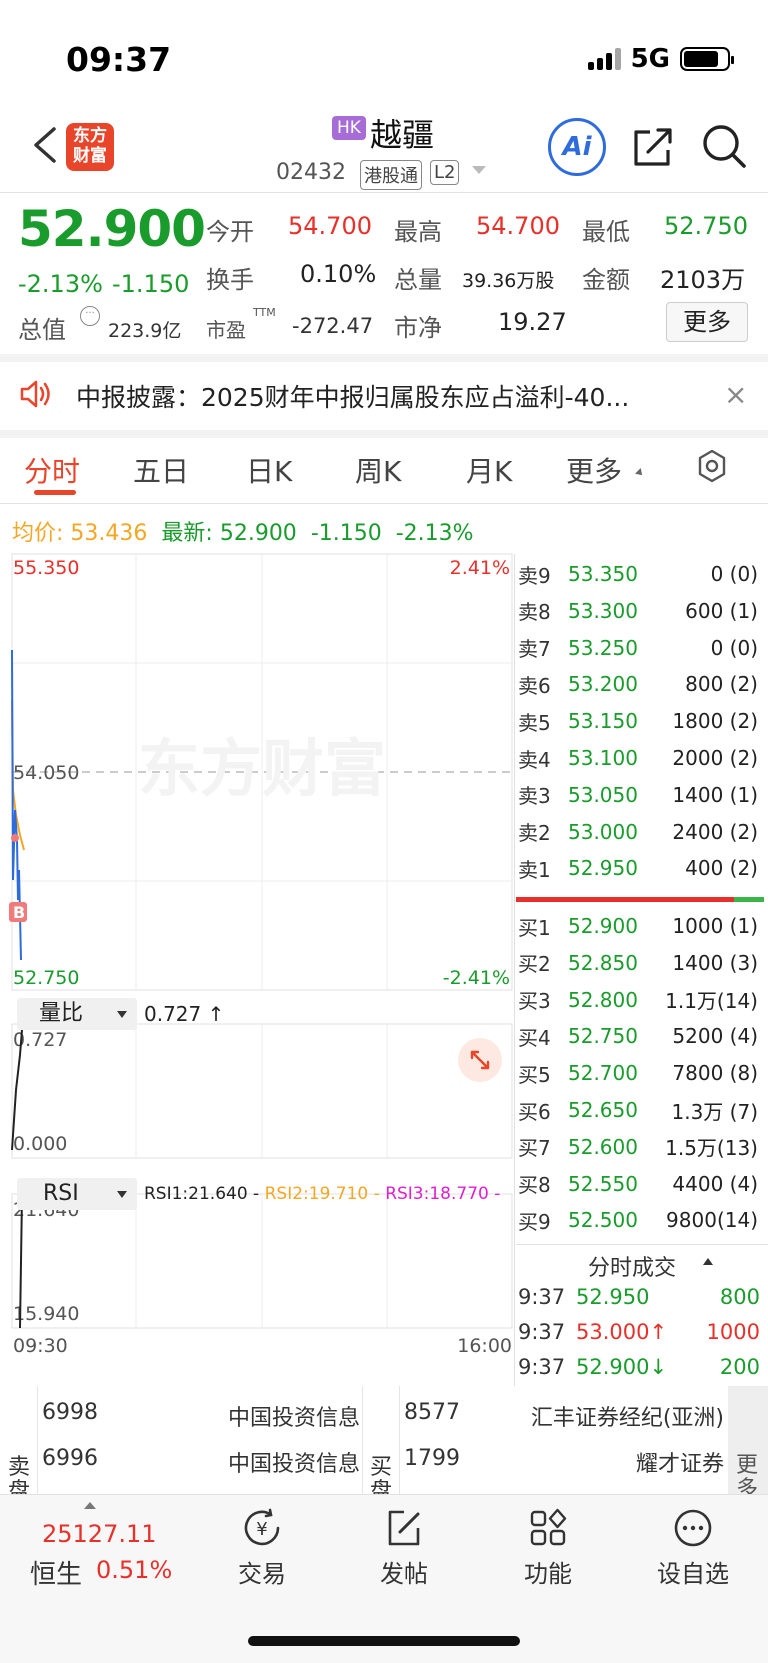 Image resolution: width=768 pixels, height=1663 pixels. I want to click on connect-tag: 港股通, so click(391, 175).